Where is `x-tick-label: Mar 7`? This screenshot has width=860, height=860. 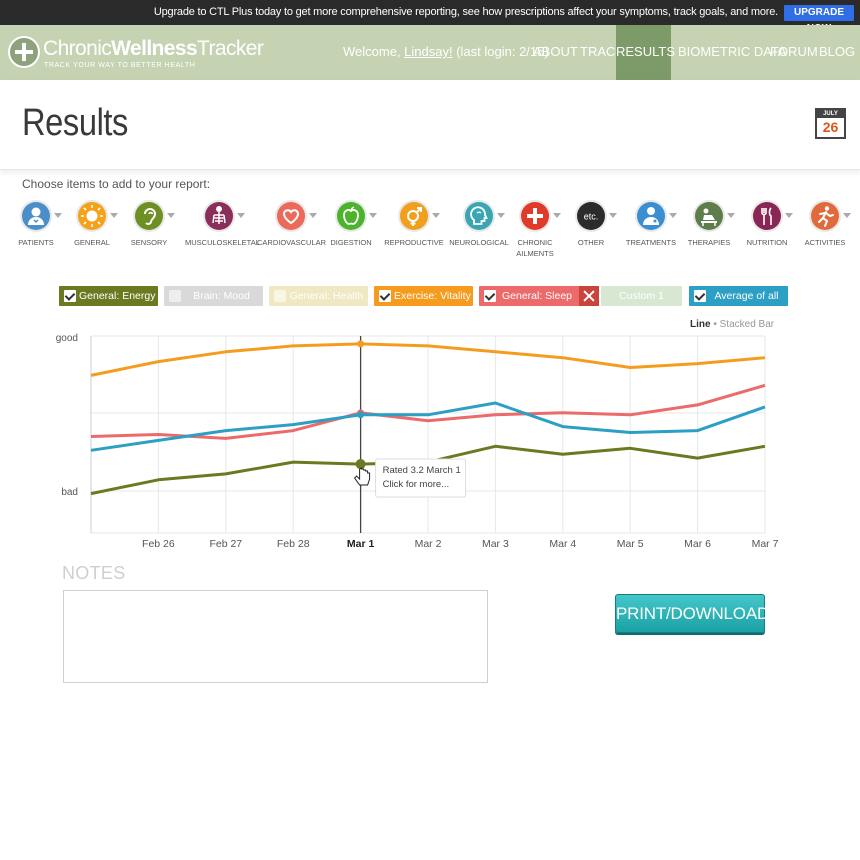 x-tick-label: Mar 7 is located at coordinates (765, 544).